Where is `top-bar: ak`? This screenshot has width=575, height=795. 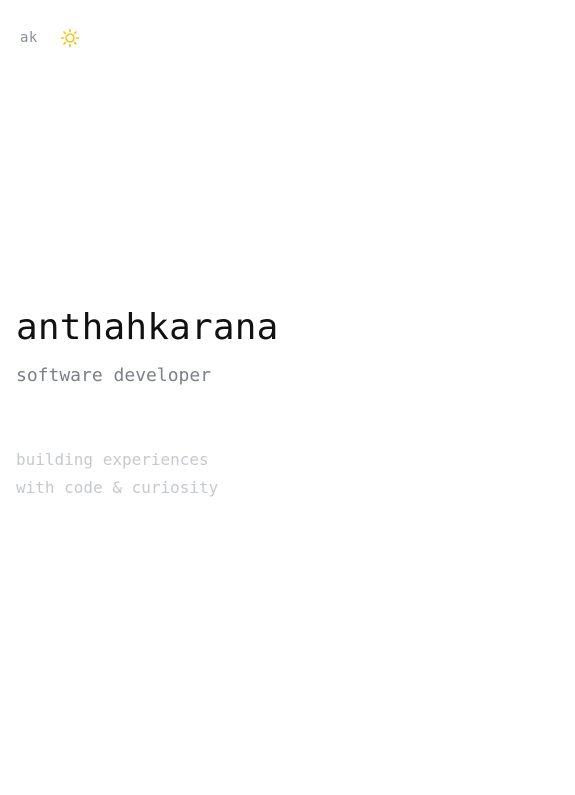 top-bar: ak is located at coordinates (50, 38).